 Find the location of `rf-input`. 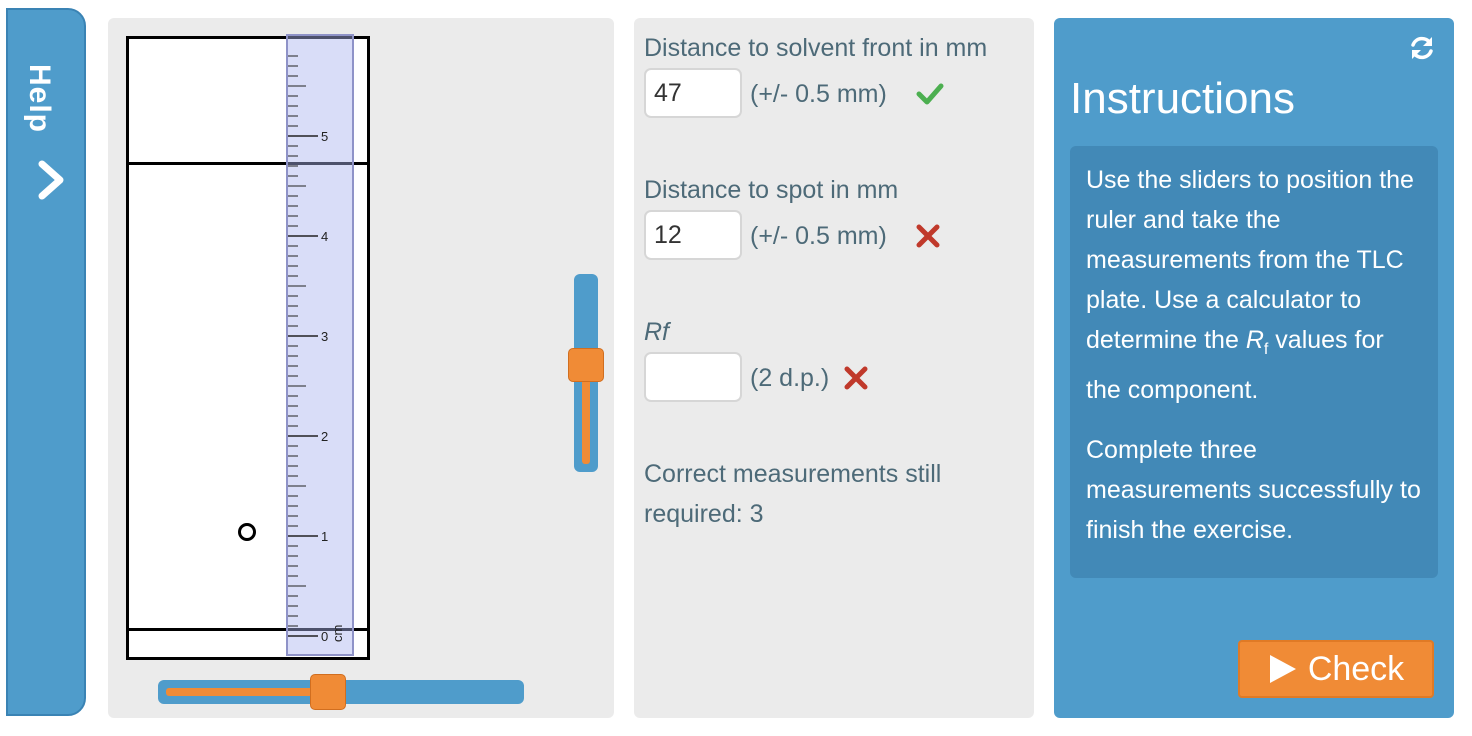

rf-input is located at coordinates (693, 377).